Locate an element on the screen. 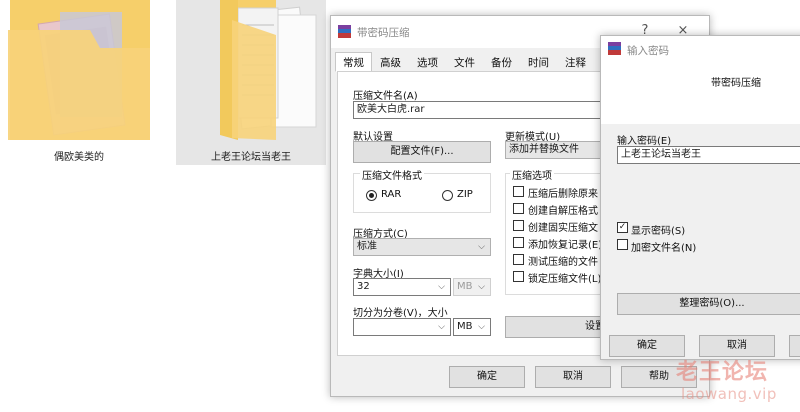 The image size is (800, 412). tab-advanced: 高级 is located at coordinates (390, 62).